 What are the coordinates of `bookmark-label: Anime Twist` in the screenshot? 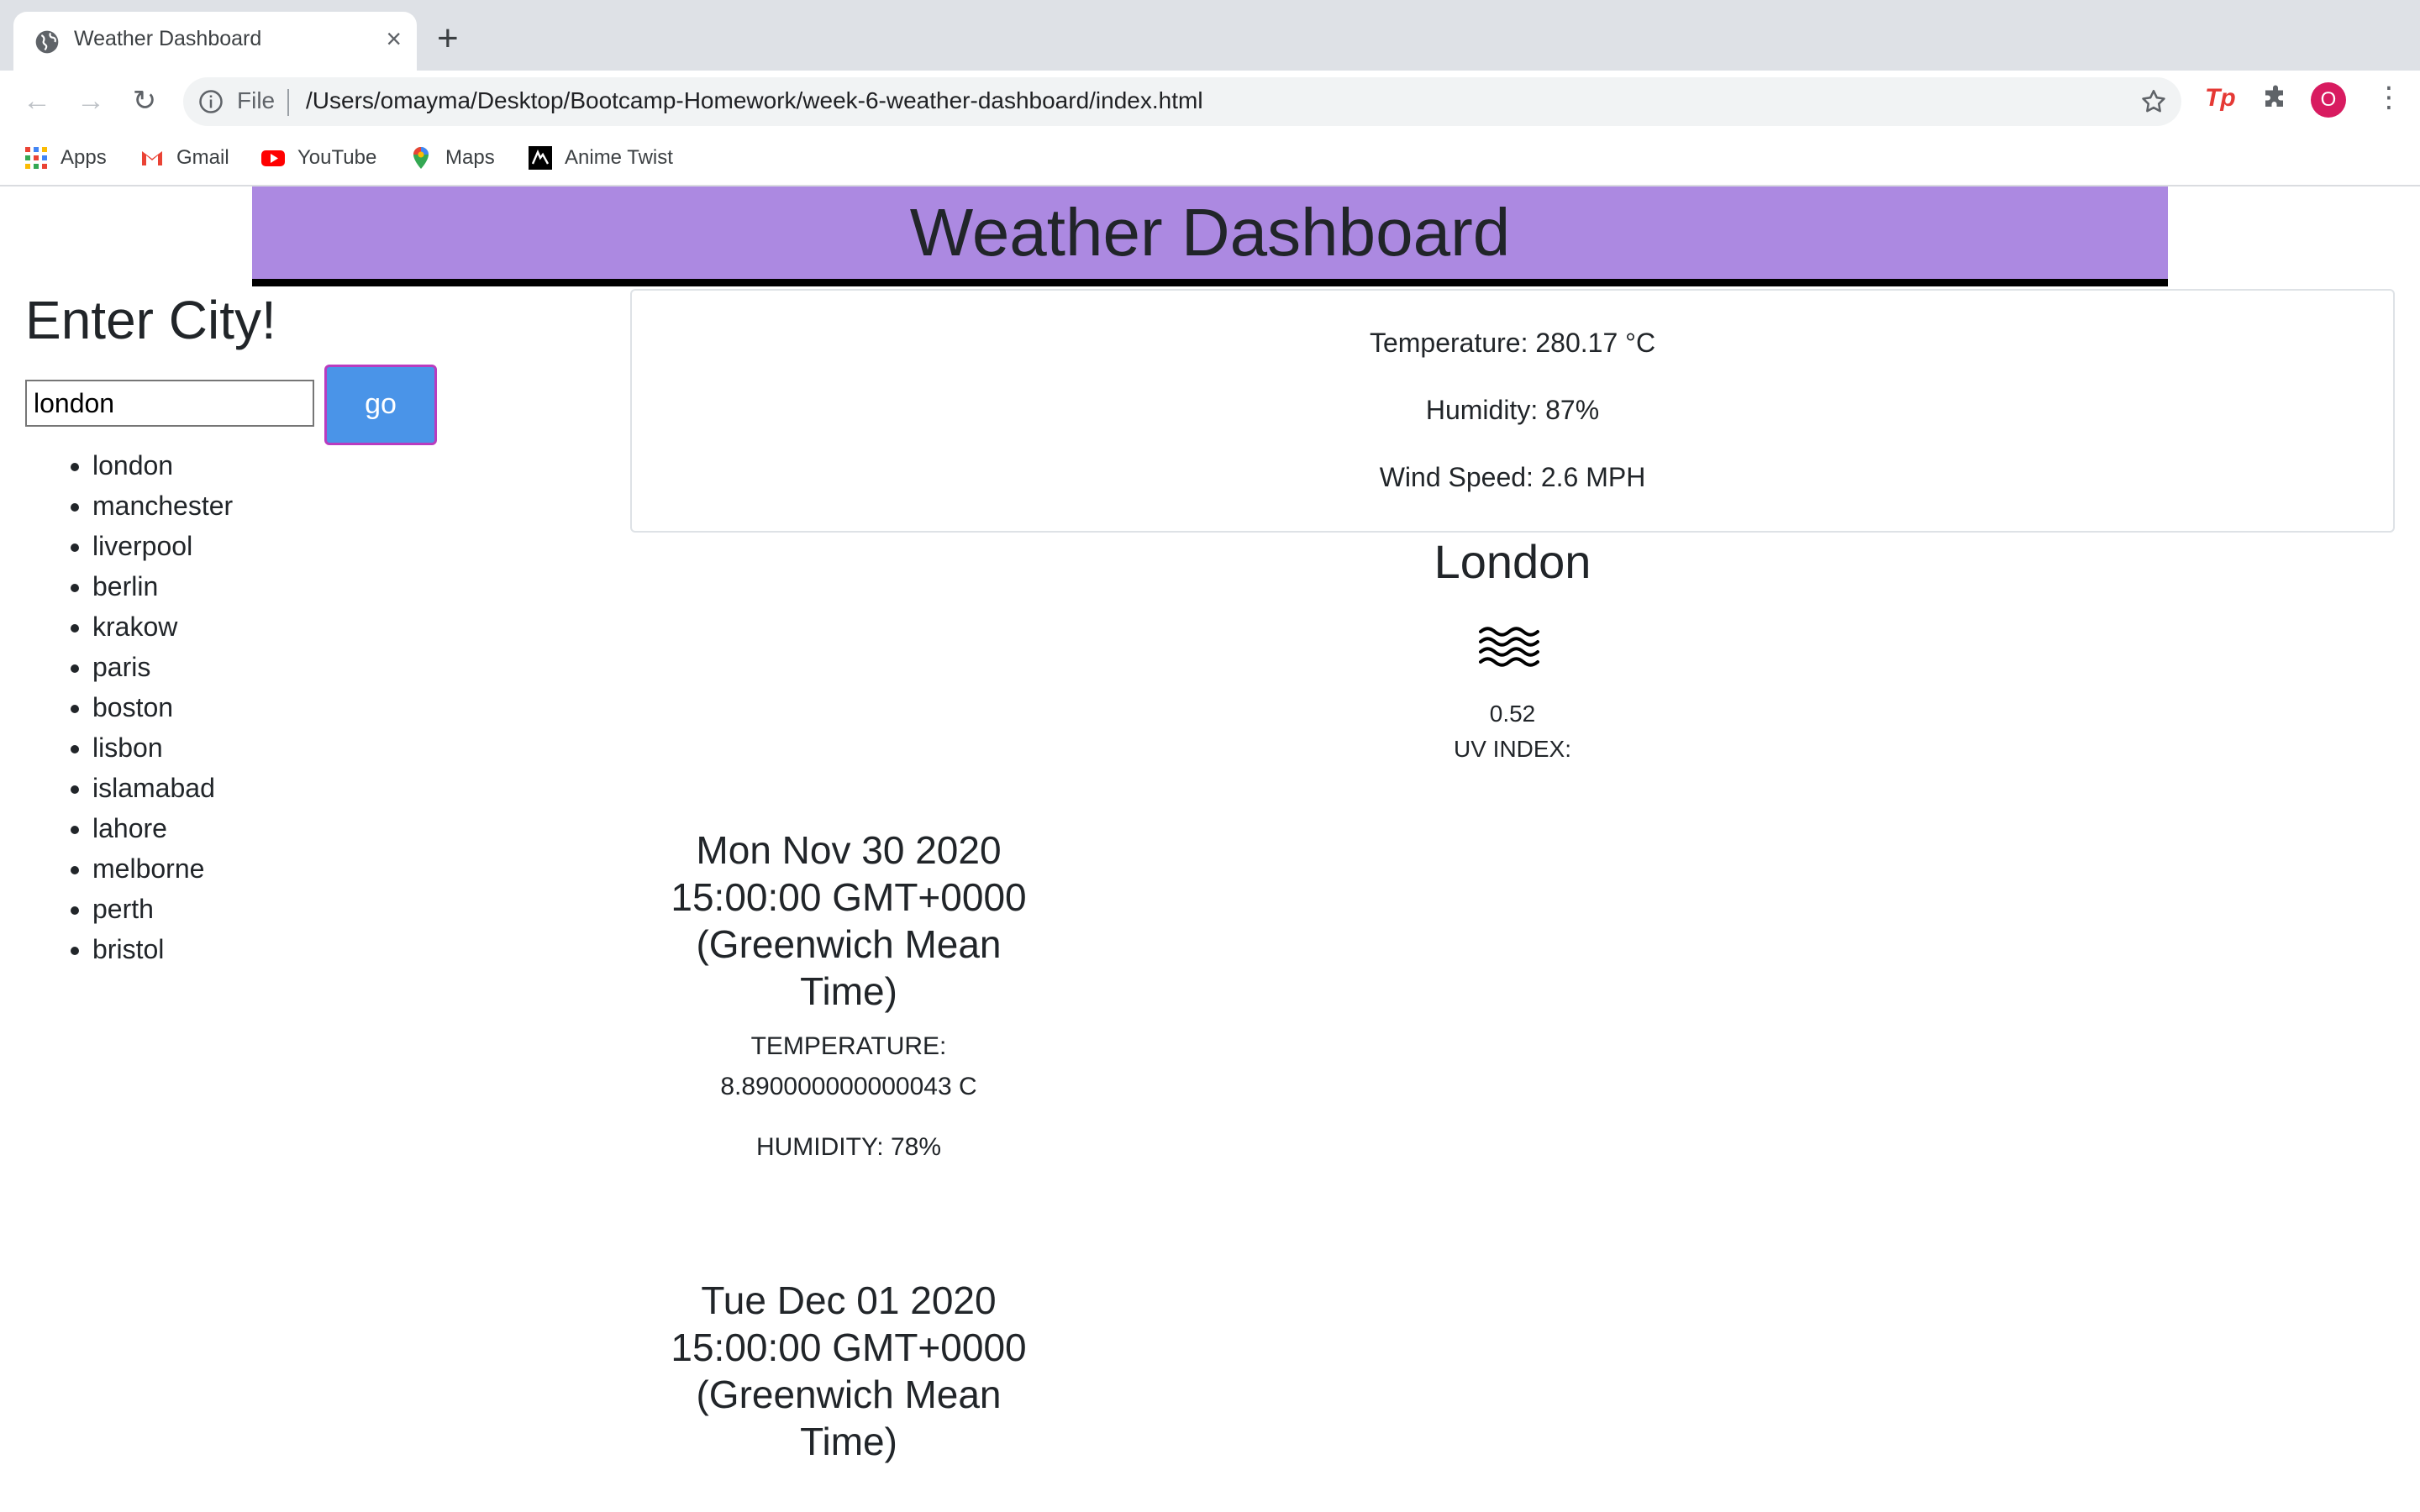 It's located at (619, 157).